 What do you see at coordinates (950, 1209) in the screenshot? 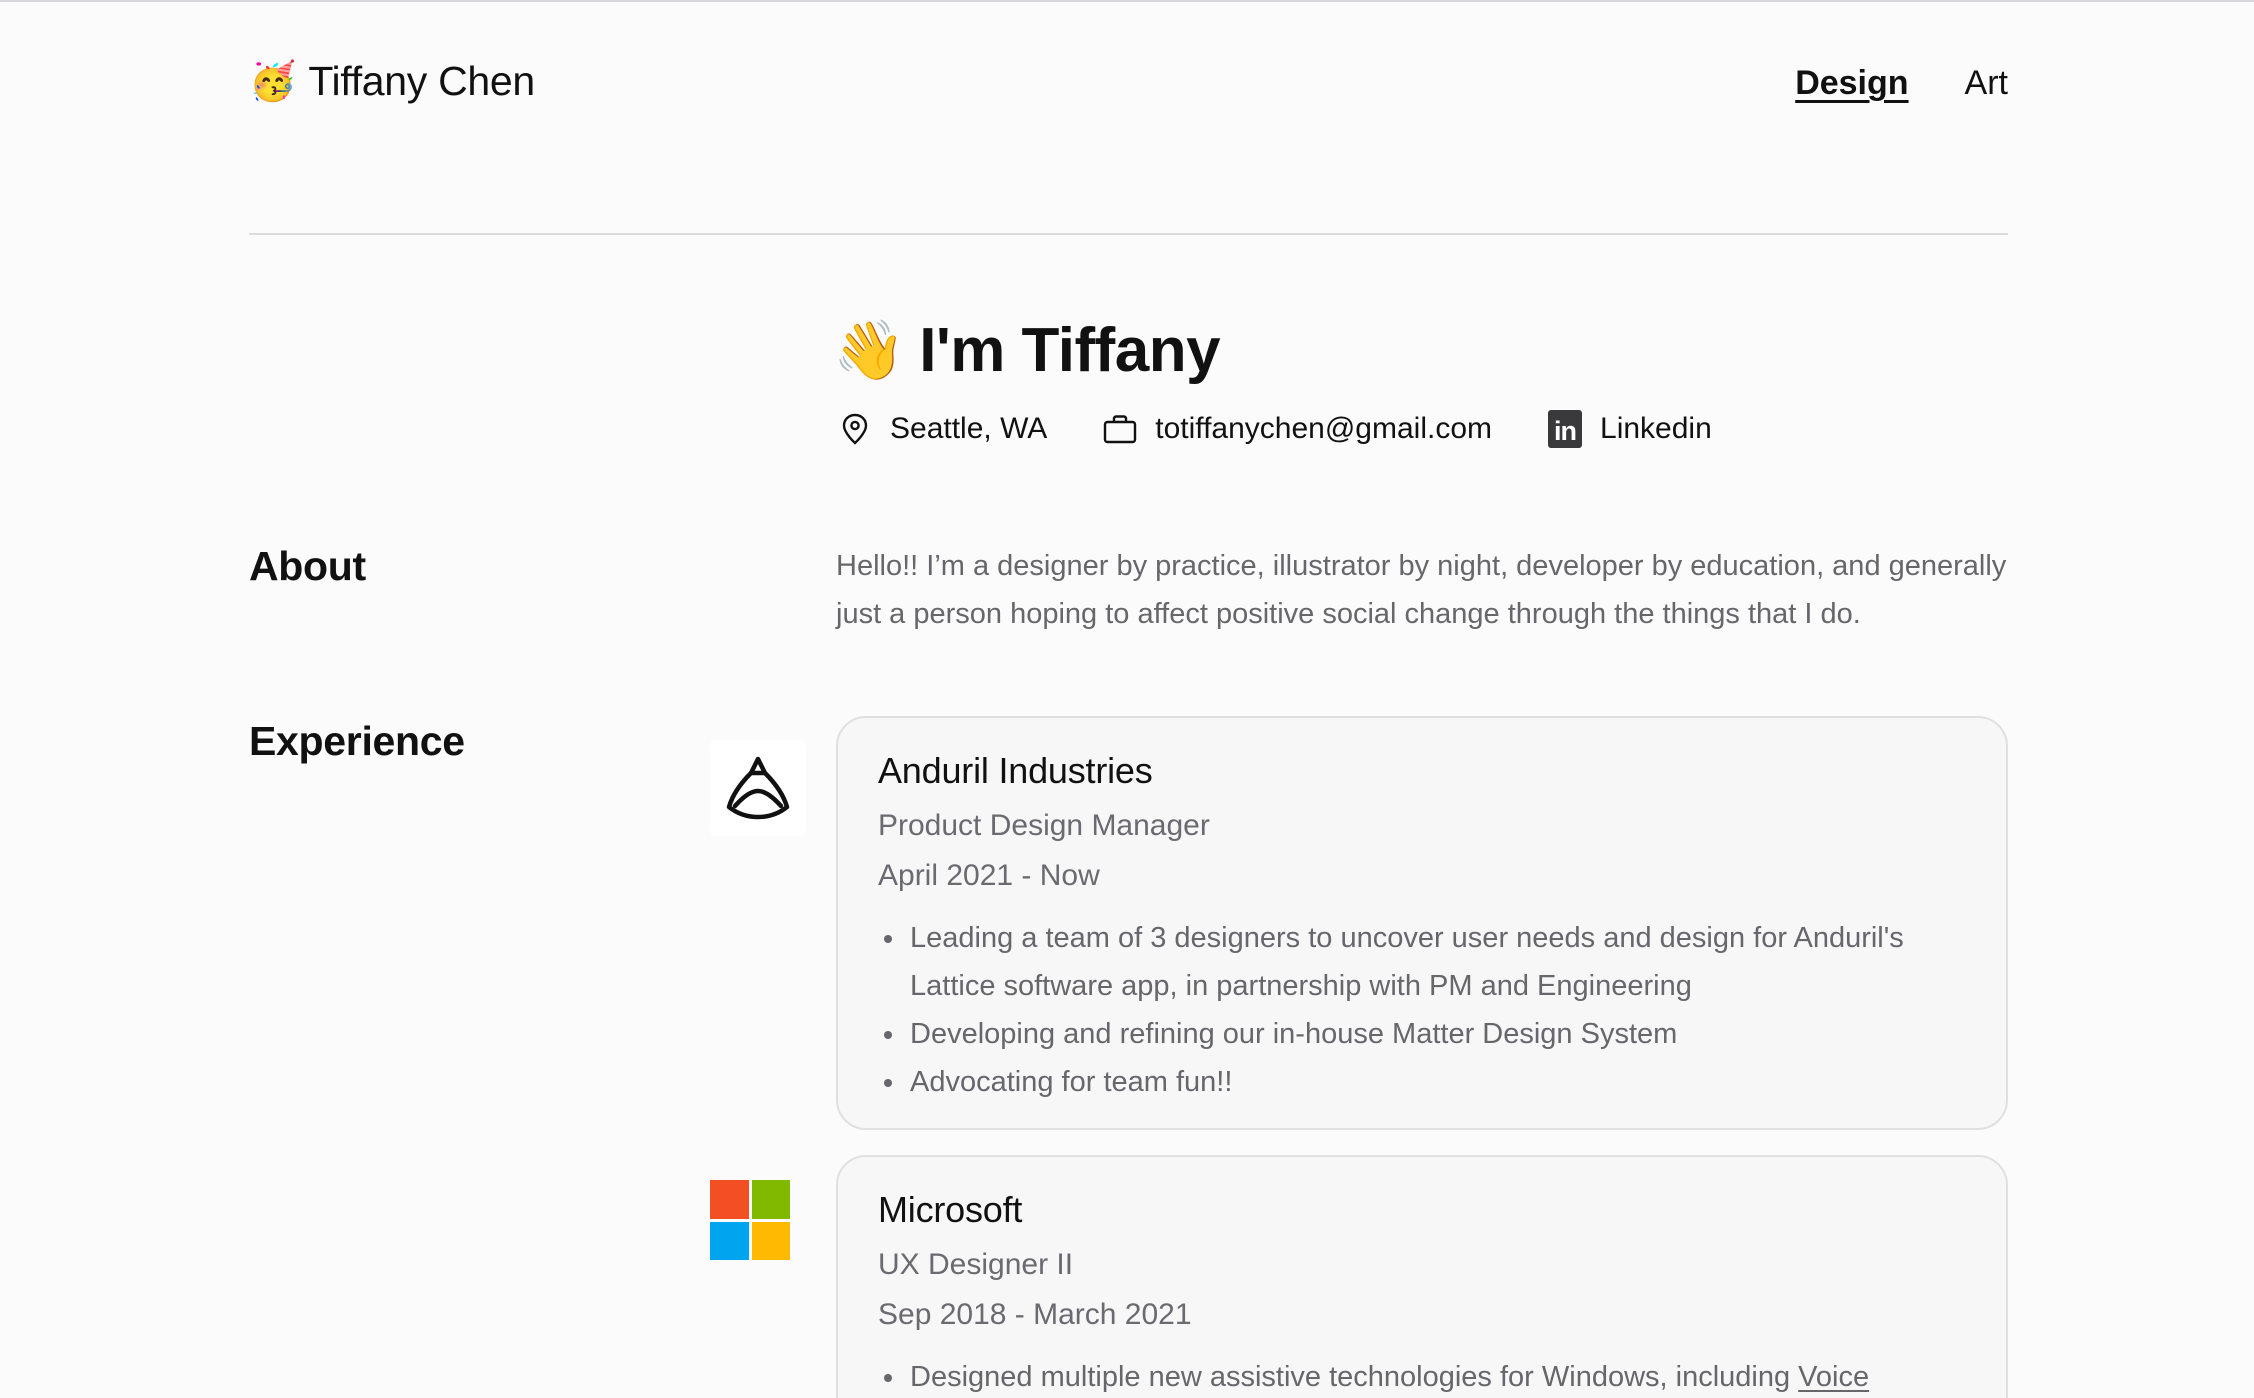
I see `company-name: Microsoft` at bounding box center [950, 1209].